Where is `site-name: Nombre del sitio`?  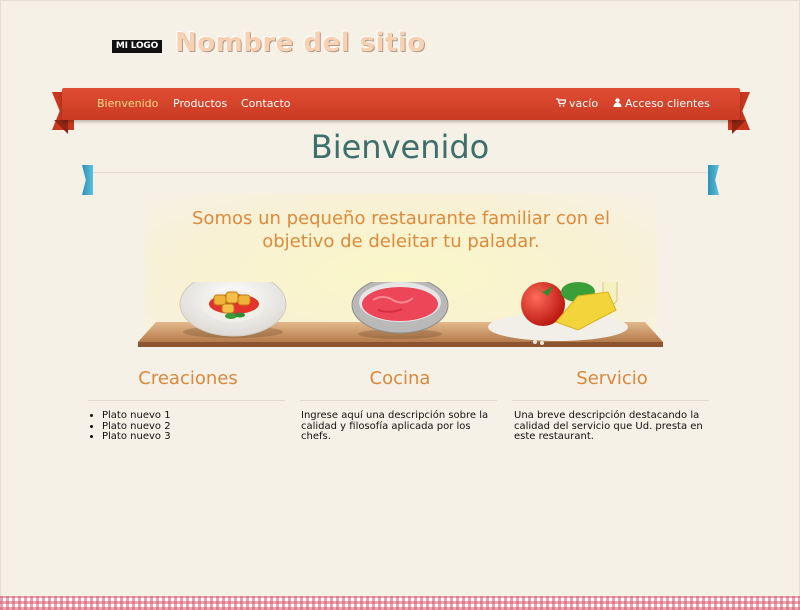
site-name: Nombre del sitio is located at coordinates (300, 43).